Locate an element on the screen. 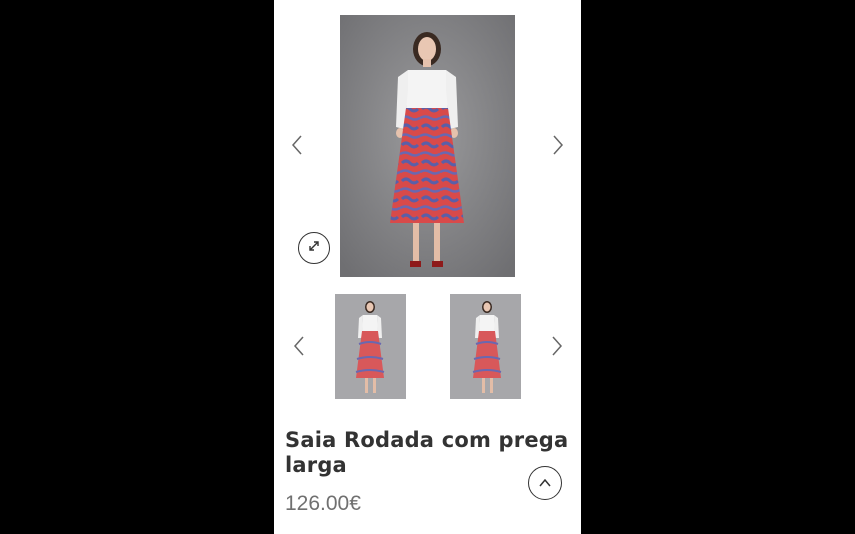 The height and width of the screenshot is (534, 855). thumbnails-prev-button is located at coordinates (299, 348).